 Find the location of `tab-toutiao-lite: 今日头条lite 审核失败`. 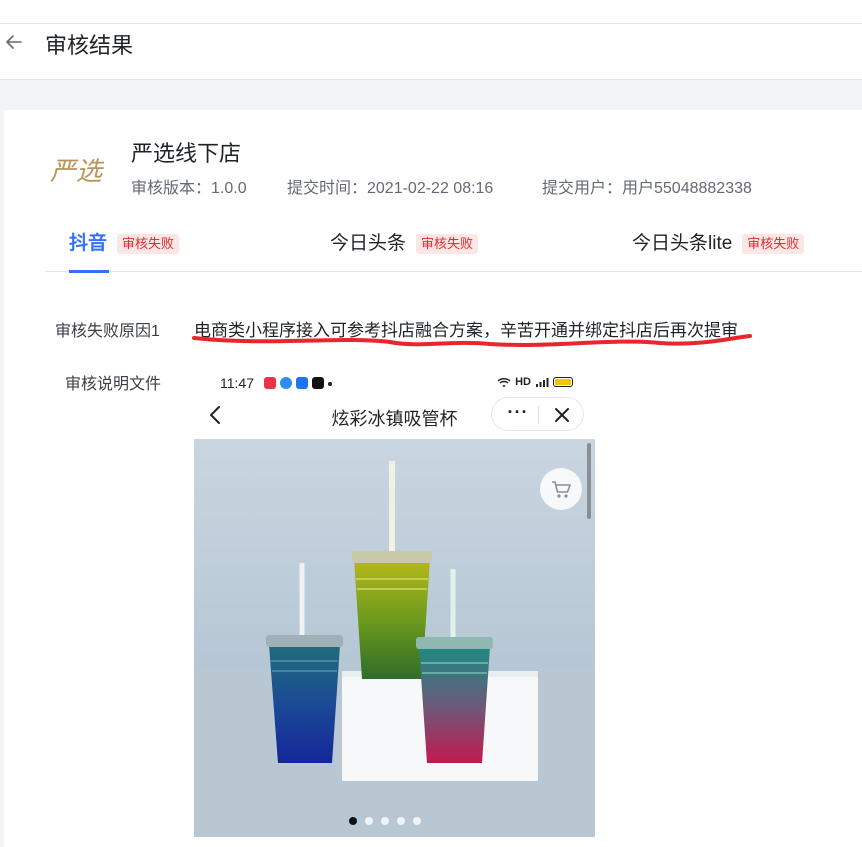

tab-toutiao-lite: 今日头条lite 审核失败 is located at coordinates (718, 251).